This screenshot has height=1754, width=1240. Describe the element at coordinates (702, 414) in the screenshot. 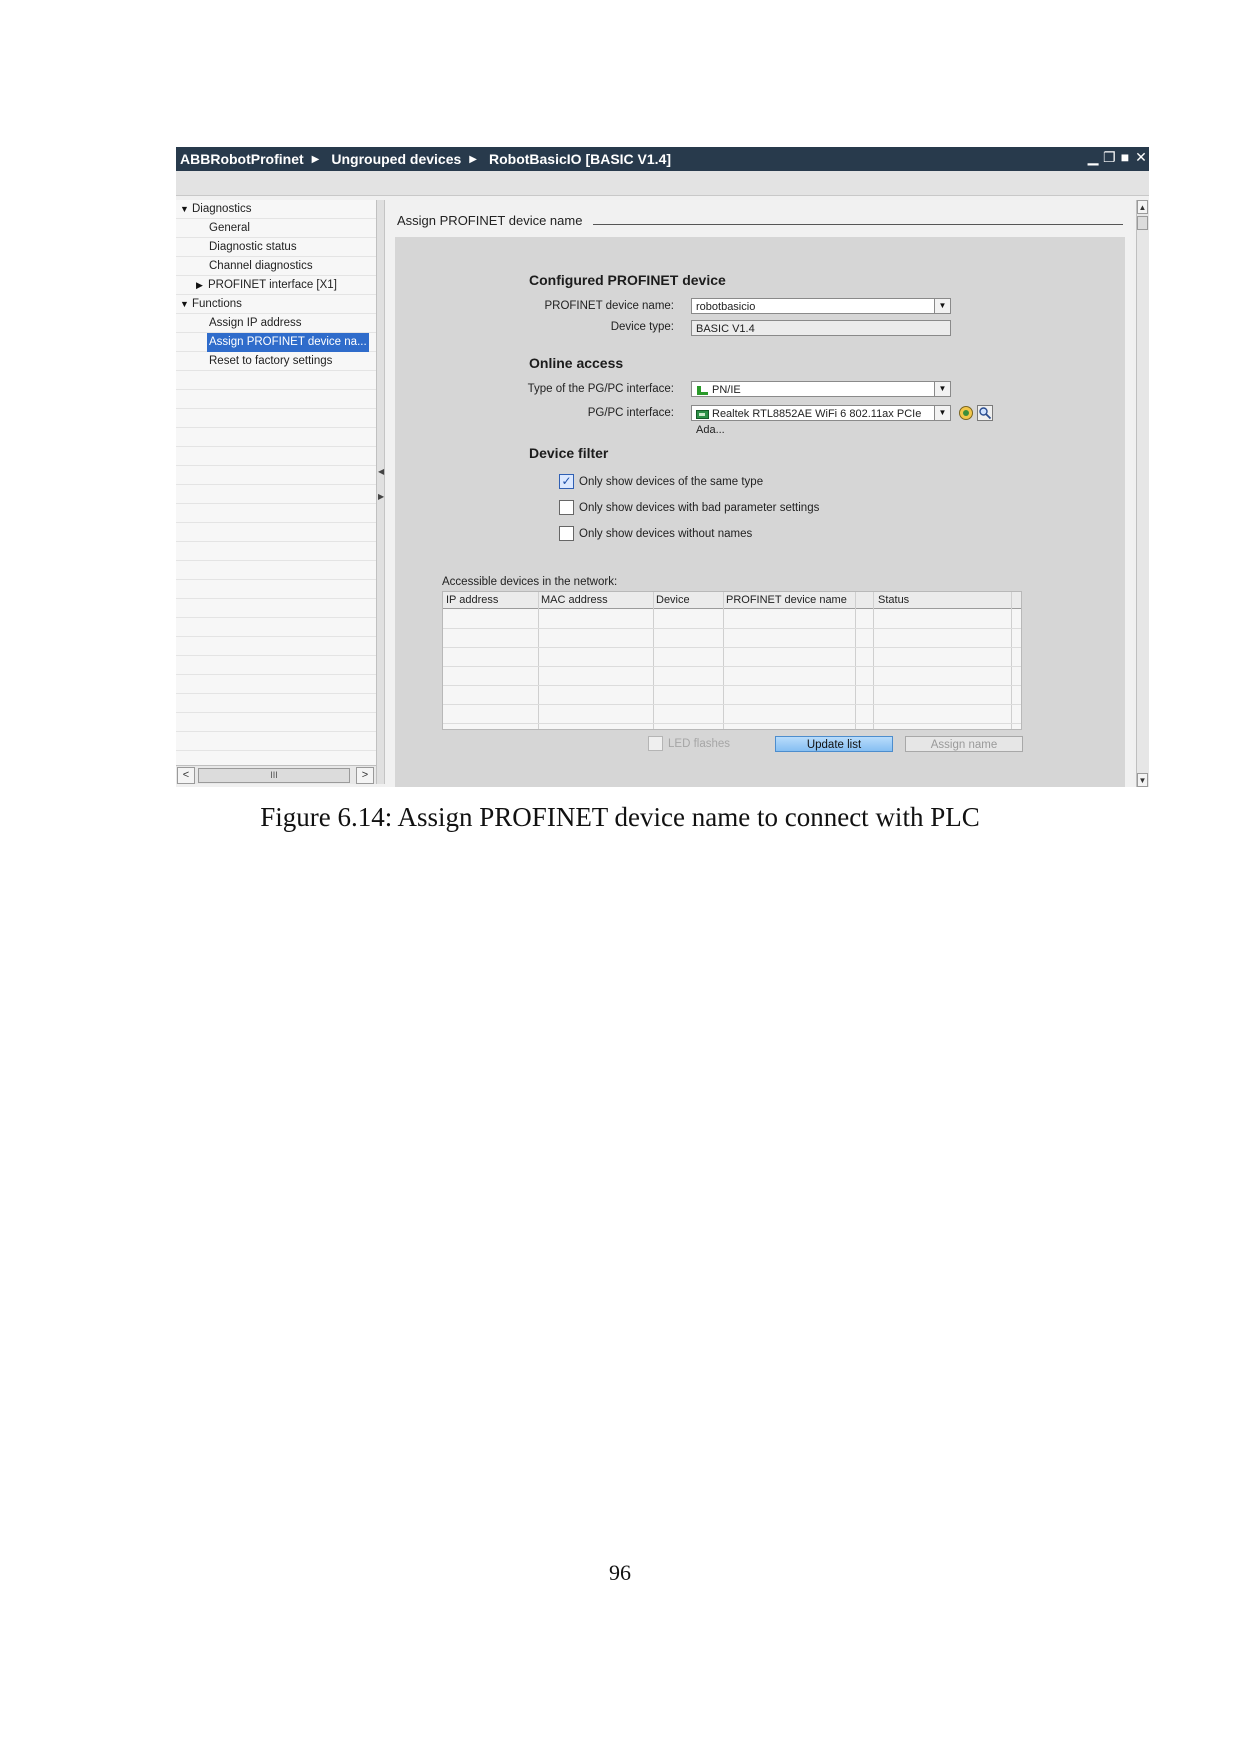

I see `network-card-icon` at that location.